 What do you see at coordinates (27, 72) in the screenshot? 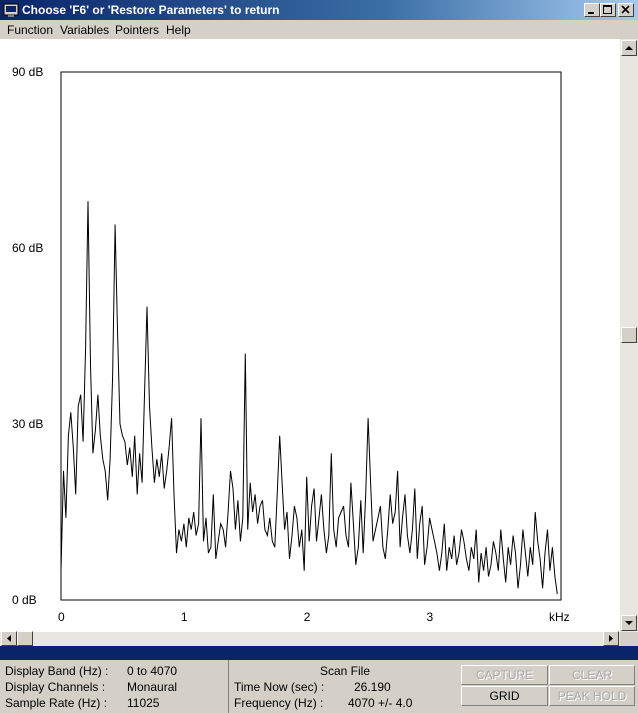
I see `y-tick-label: 90 dB` at bounding box center [27, 72].